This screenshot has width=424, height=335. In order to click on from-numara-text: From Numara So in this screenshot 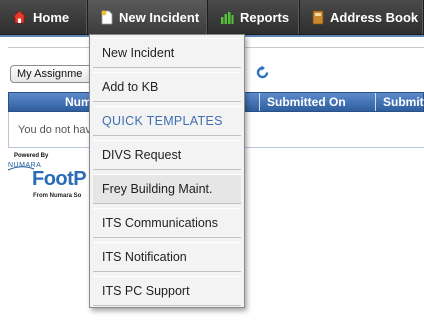, I will do `click(57, 196)`.